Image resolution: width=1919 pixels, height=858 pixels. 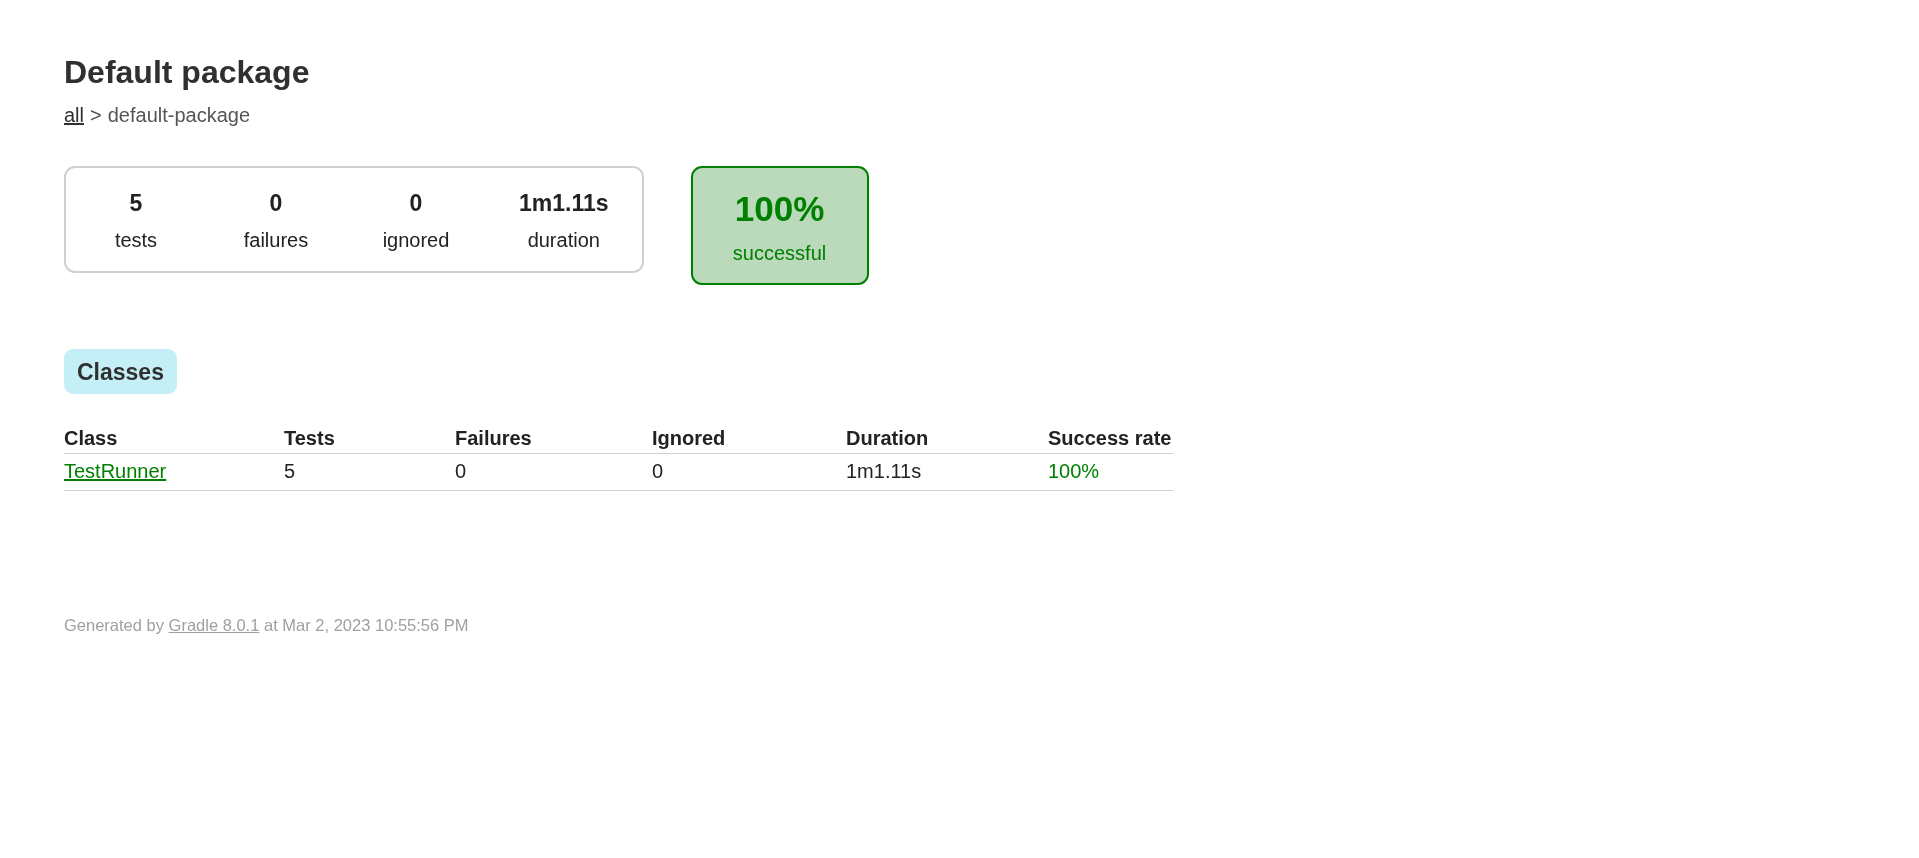 I want to click on table-cell: 100%, so click(x=1074, y=471).